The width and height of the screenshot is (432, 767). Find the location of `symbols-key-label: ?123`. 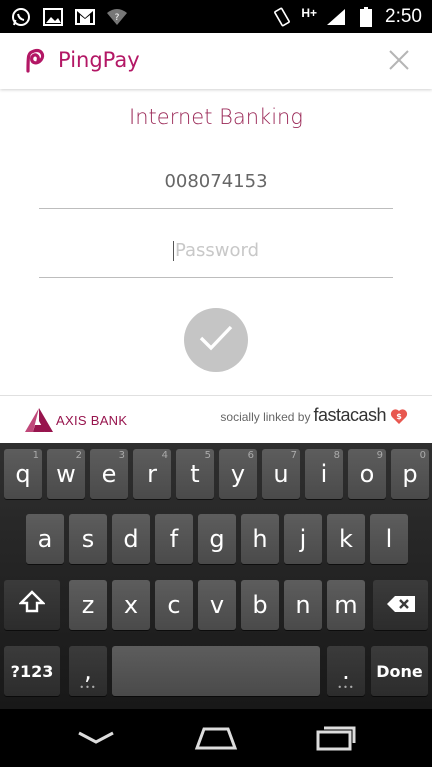

symbols-key-label: ?123 is located at coordinates (32, 671).